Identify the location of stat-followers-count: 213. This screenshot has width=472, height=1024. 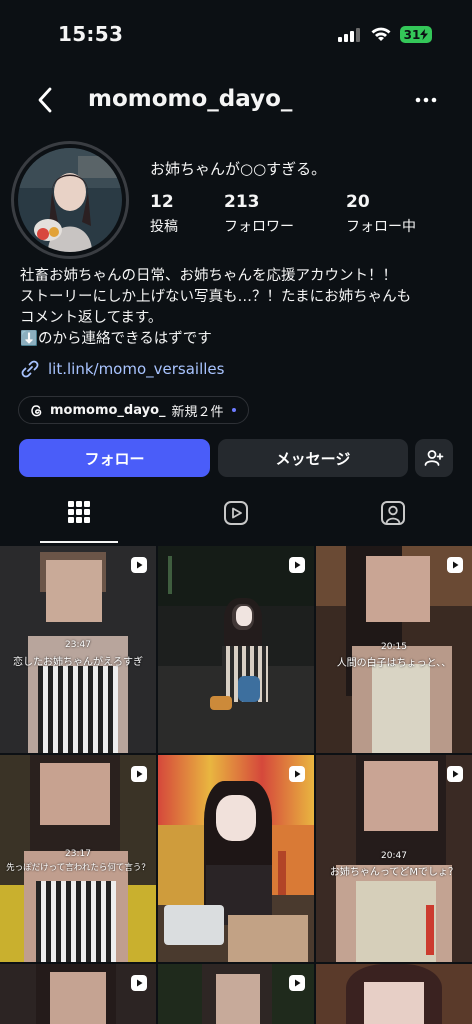
(242, 202).